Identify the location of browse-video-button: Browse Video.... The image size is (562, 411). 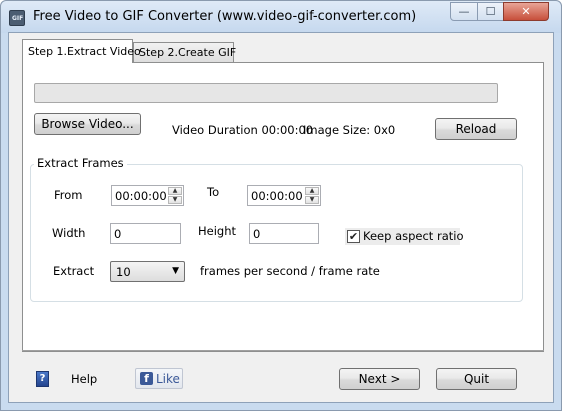
(87, 124).